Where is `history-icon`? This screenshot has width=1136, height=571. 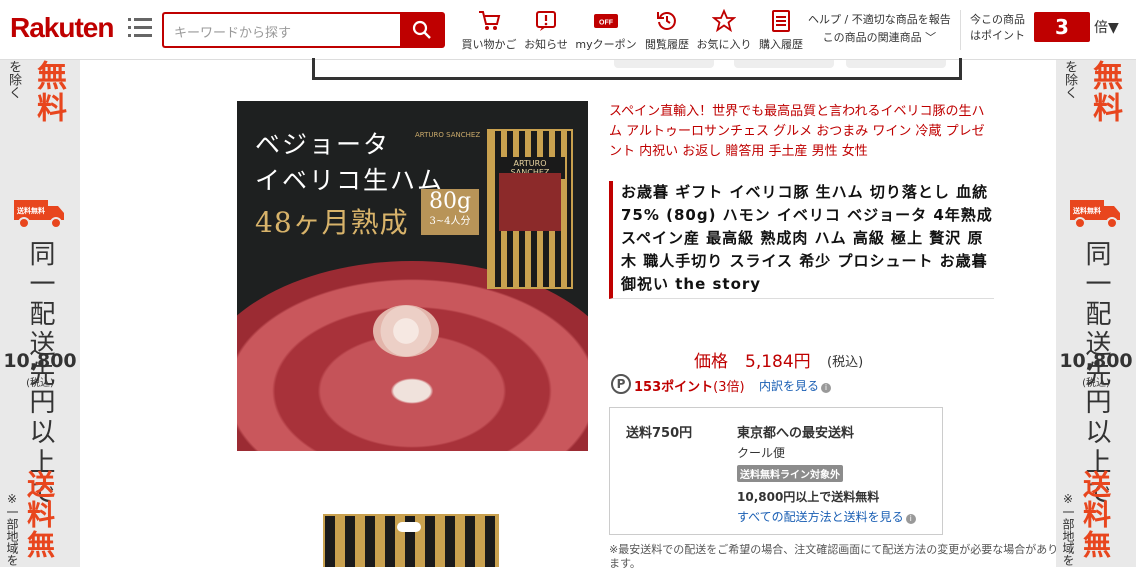
history-icon is located at coordinates (666, 21).